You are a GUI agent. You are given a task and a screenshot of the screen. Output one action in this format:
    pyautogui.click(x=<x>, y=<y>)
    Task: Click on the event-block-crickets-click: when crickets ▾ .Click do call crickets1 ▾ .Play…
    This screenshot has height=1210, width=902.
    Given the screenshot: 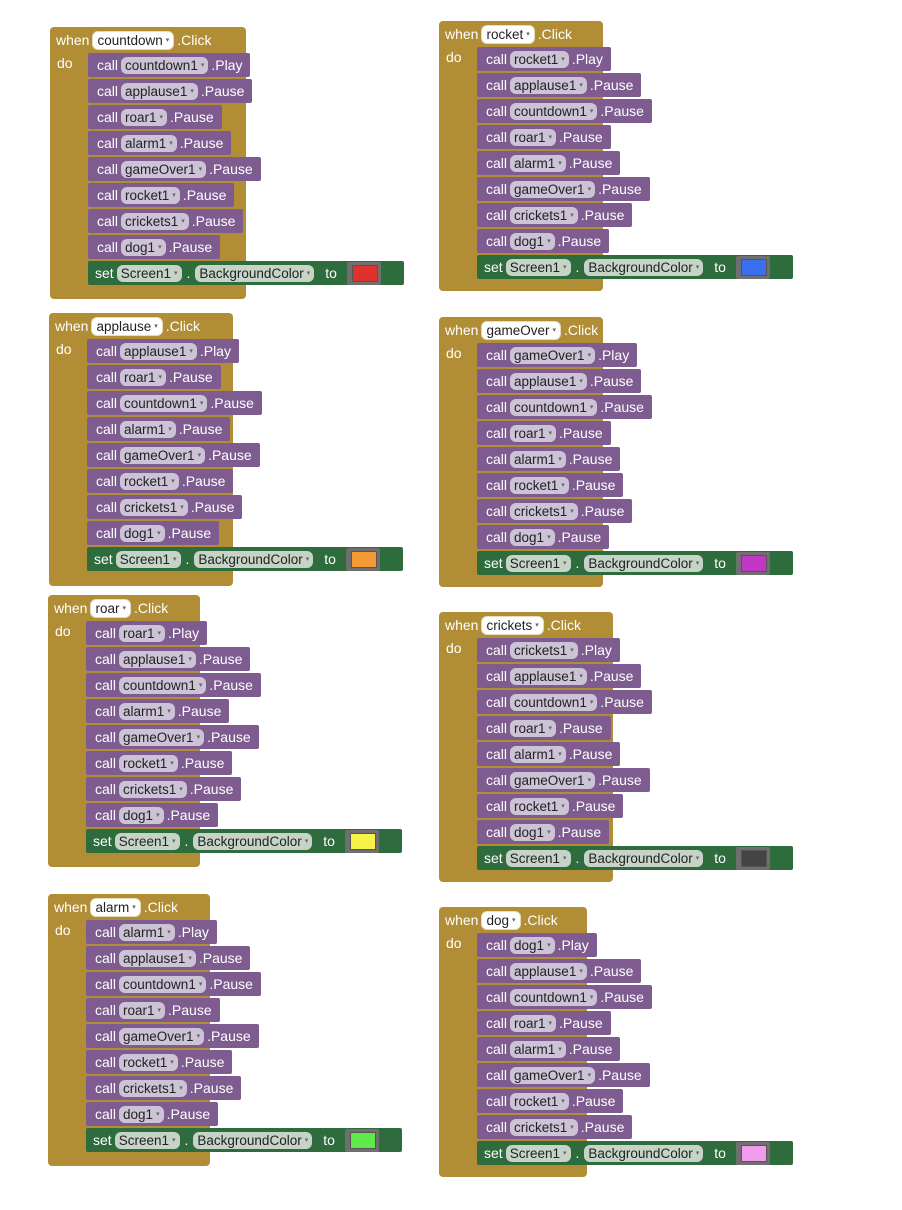 What is the action you would take?
    pyautogui.click(x=616, y=747)
    